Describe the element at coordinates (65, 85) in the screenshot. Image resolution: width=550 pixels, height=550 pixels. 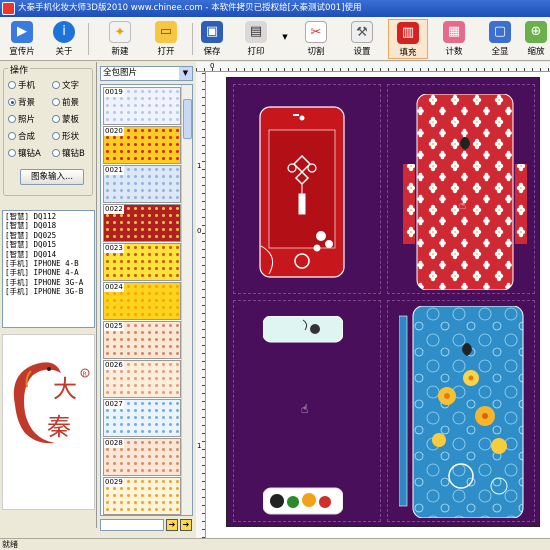
I see `radio-text: 文字` at that location.